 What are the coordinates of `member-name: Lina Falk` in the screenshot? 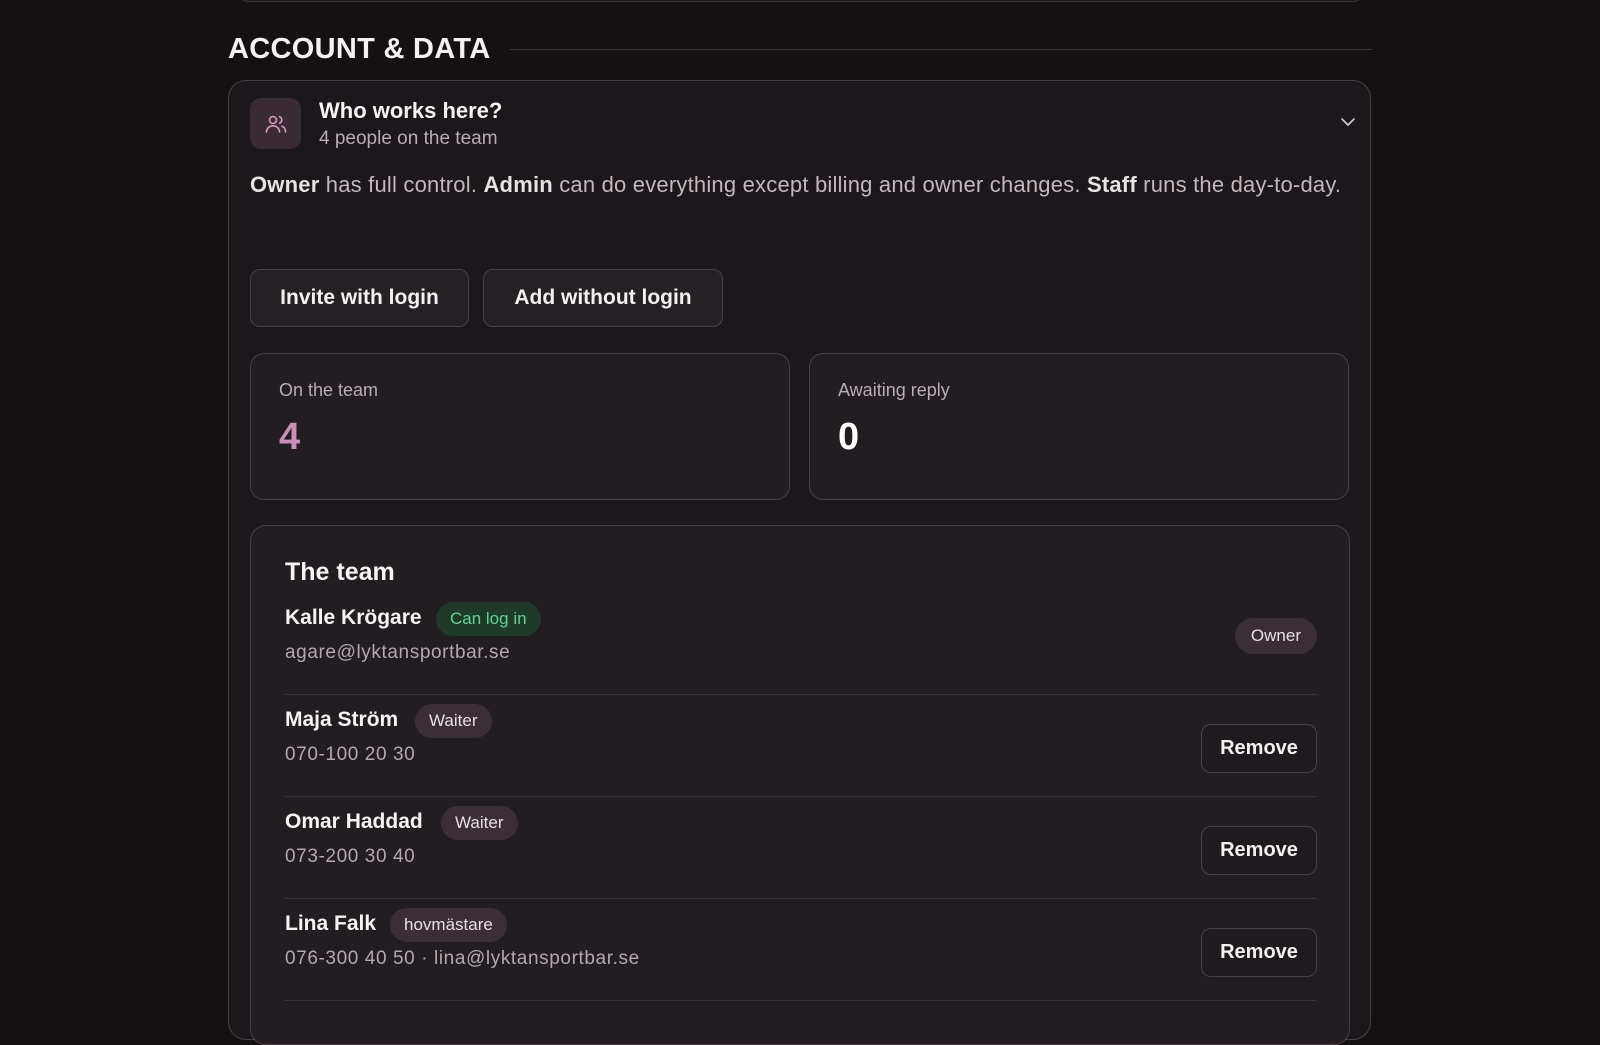 It's located at (331, 923).